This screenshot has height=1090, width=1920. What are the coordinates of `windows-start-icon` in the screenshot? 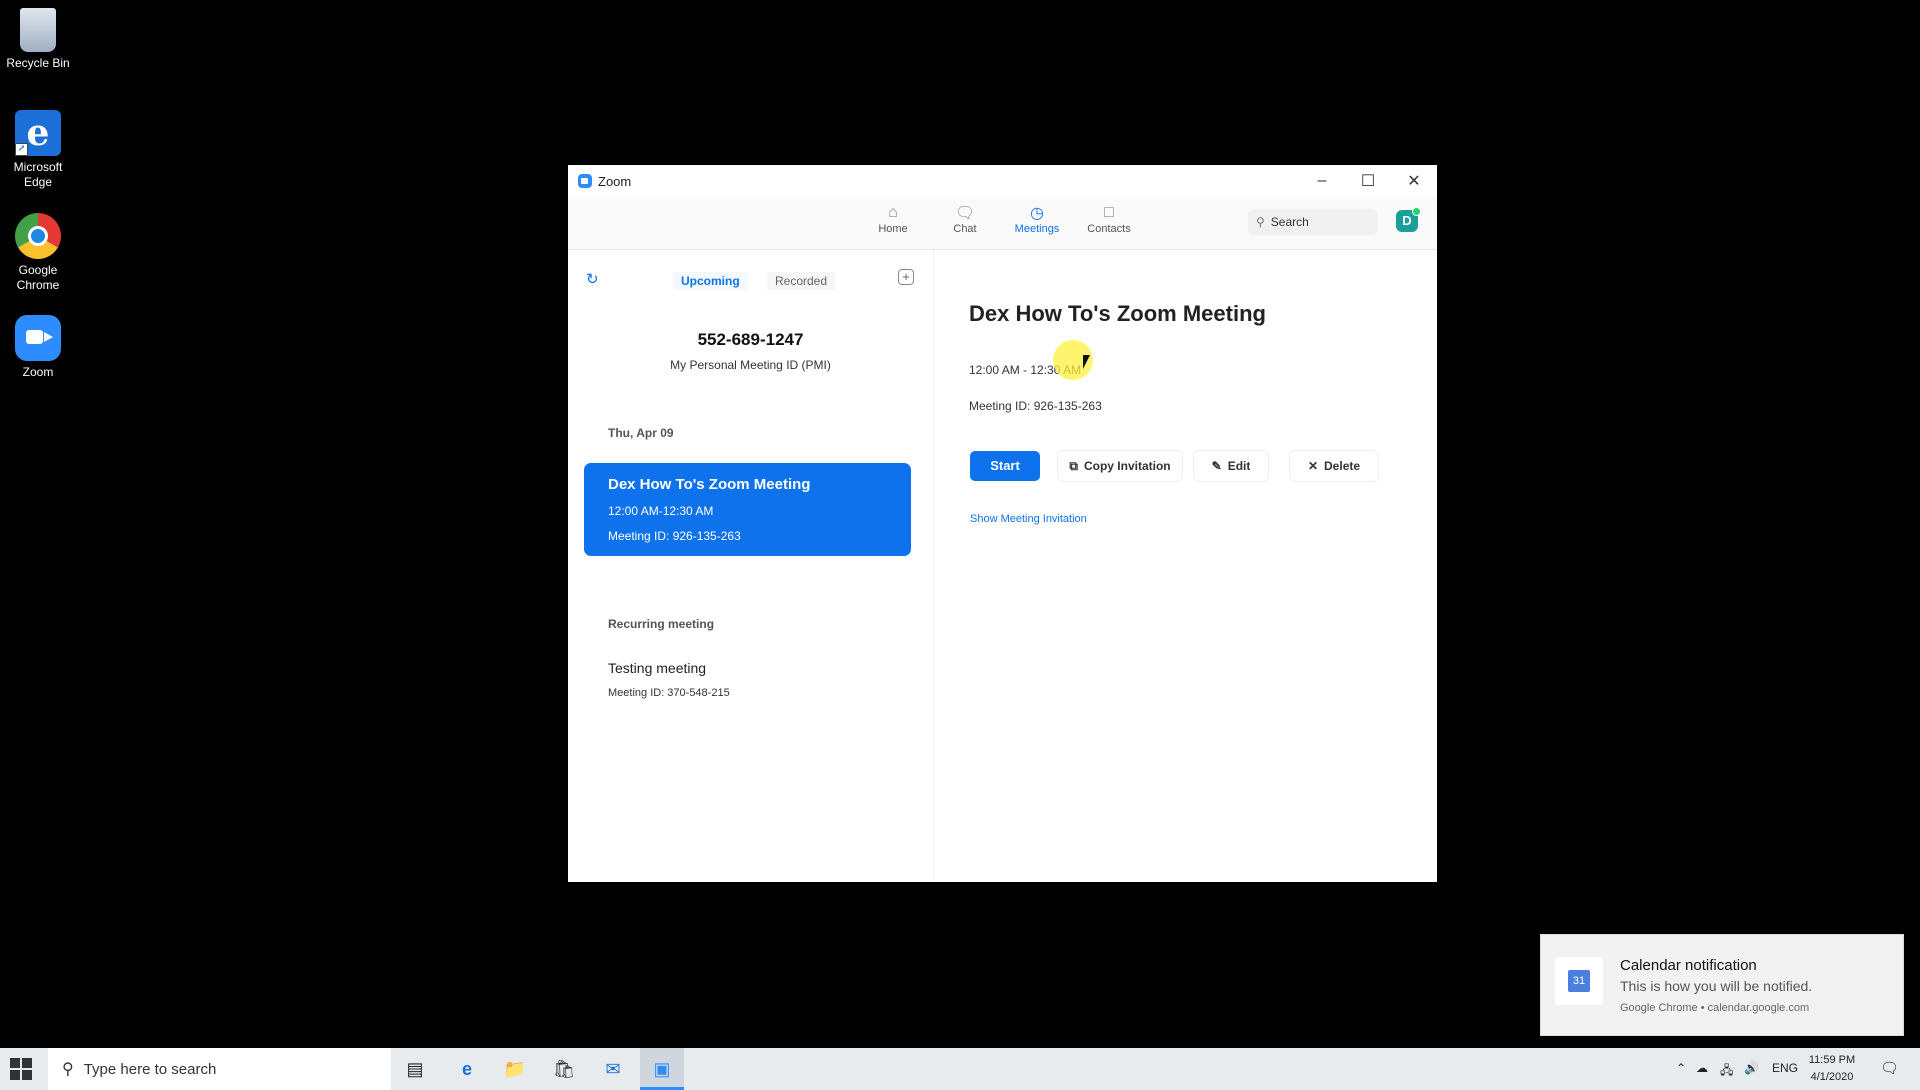 It's located at (21, 1069).